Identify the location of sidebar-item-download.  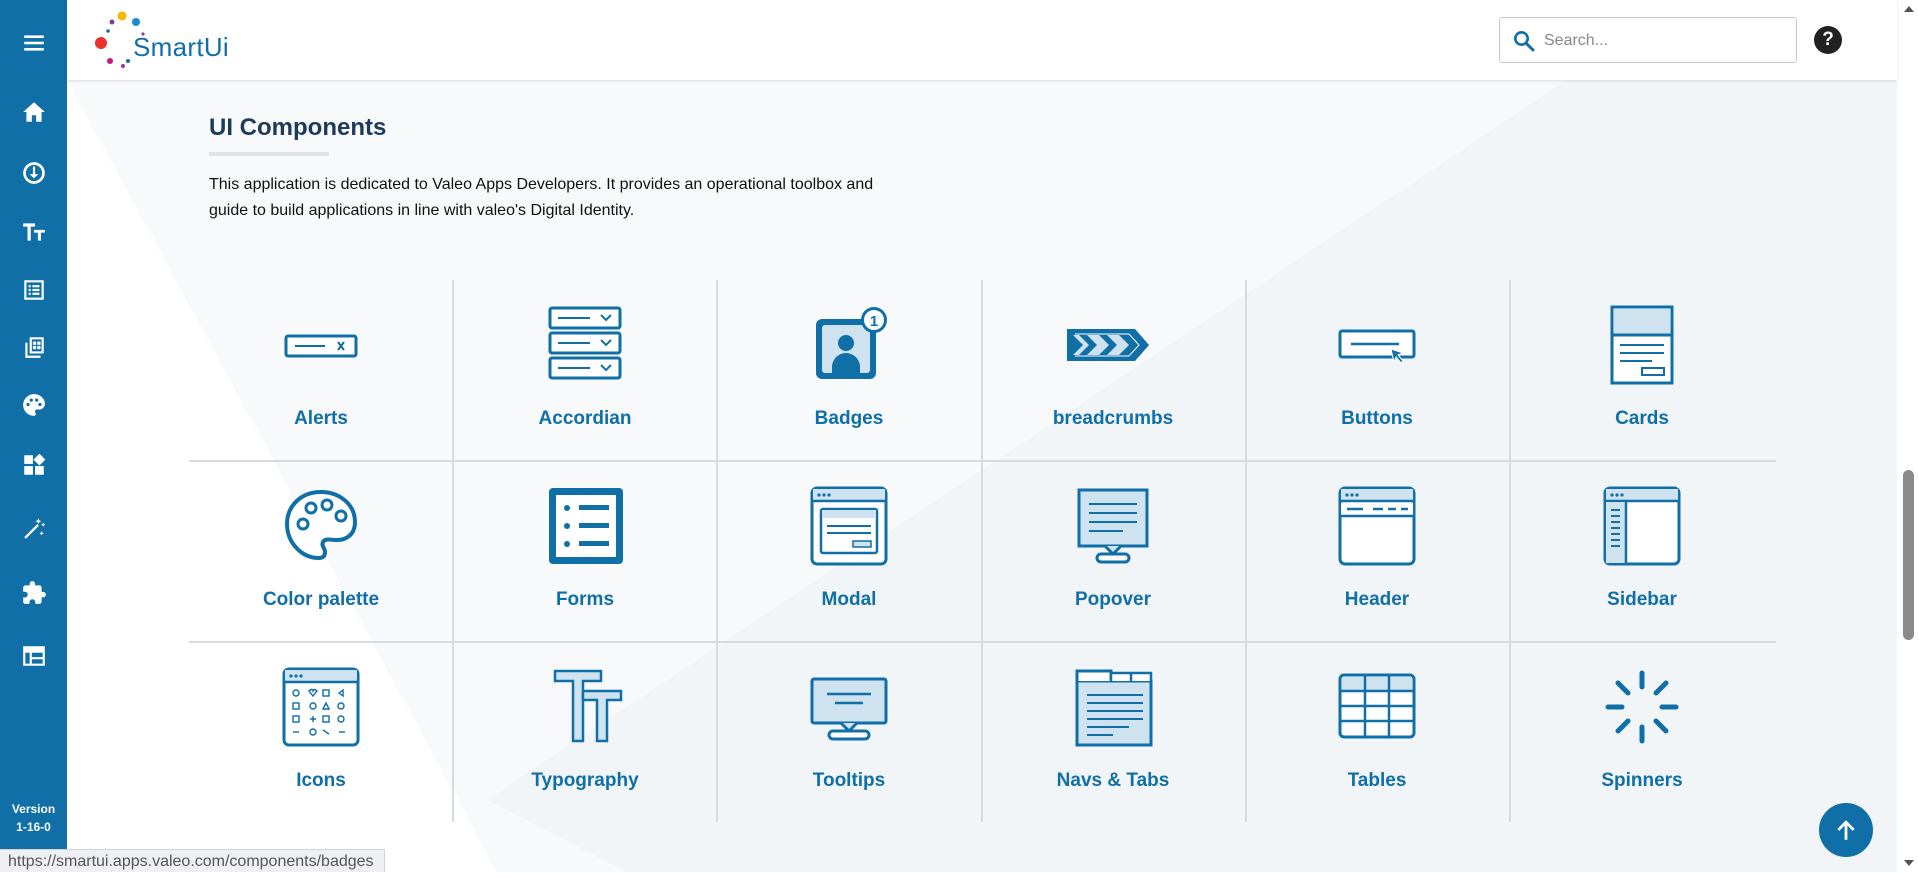
(33, 173).